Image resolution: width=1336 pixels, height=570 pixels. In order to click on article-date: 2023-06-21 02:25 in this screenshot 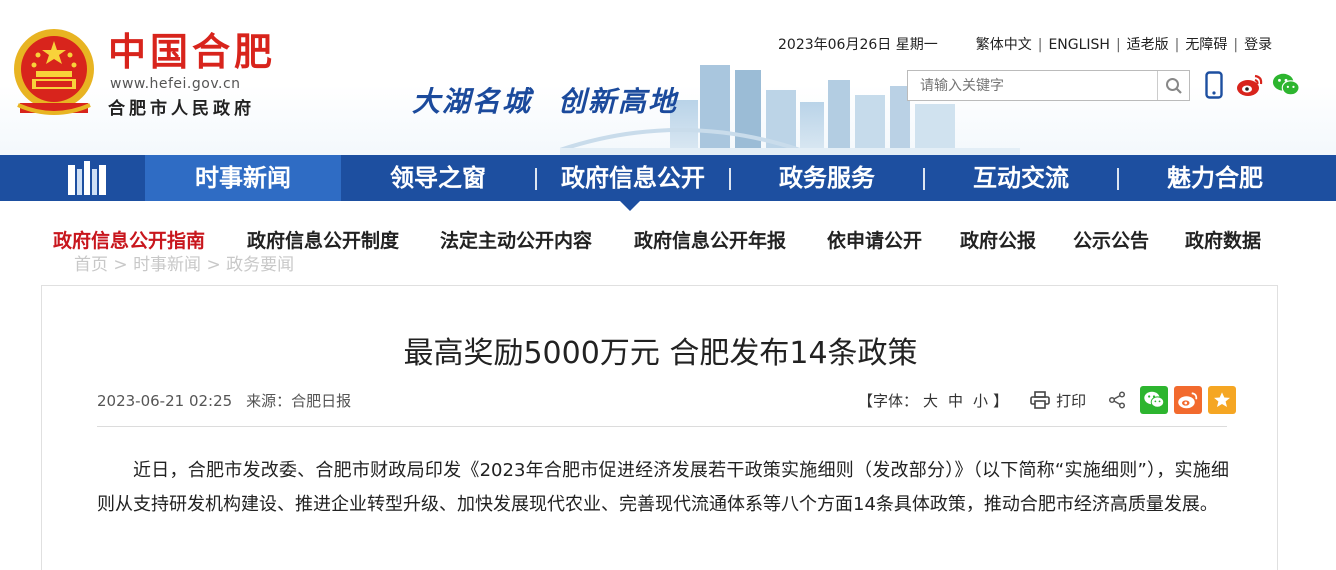, I will do `click(165, 401)`.